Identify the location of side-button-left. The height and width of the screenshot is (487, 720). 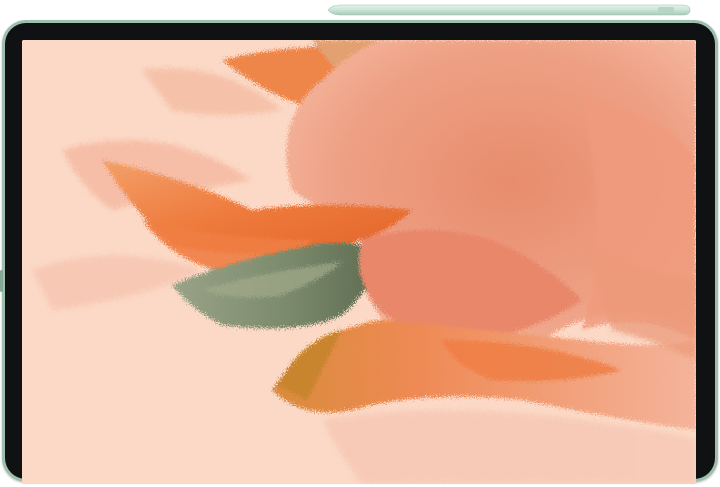
(1, 281).